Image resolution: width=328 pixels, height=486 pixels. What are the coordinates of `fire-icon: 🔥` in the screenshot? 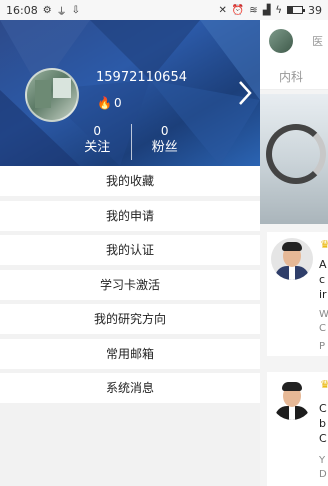 It's located at (104, 103).